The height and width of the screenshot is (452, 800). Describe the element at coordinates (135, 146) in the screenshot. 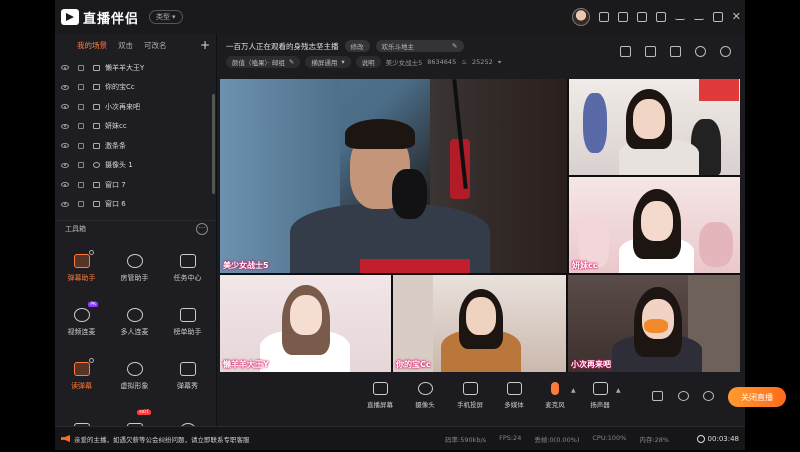

I see `source-item: 激条条` at that location.